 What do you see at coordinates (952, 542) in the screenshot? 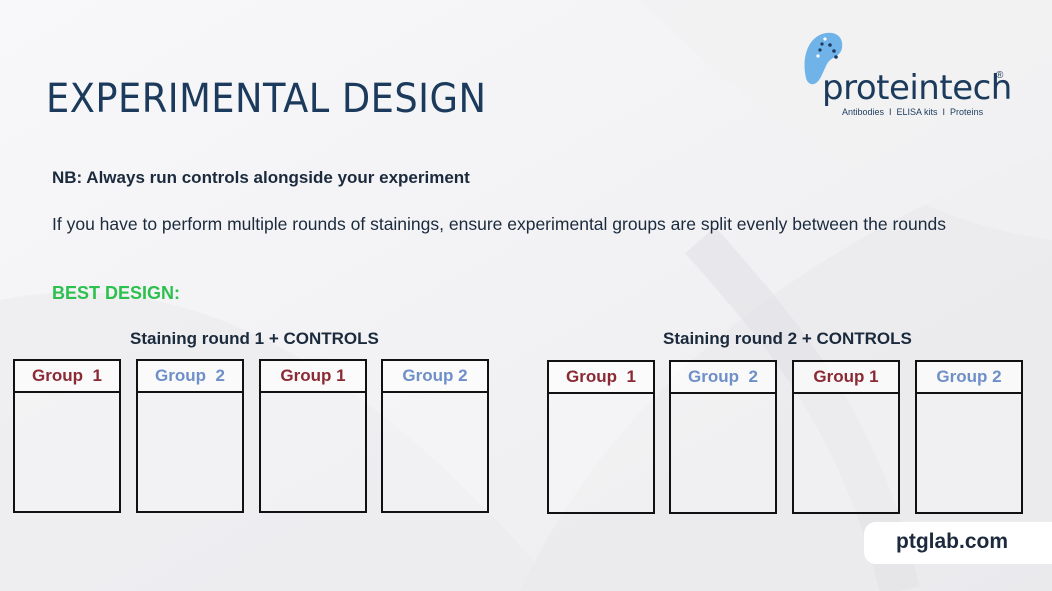
I see `website-link: ptglab.com` at bounding box center [952, 542].